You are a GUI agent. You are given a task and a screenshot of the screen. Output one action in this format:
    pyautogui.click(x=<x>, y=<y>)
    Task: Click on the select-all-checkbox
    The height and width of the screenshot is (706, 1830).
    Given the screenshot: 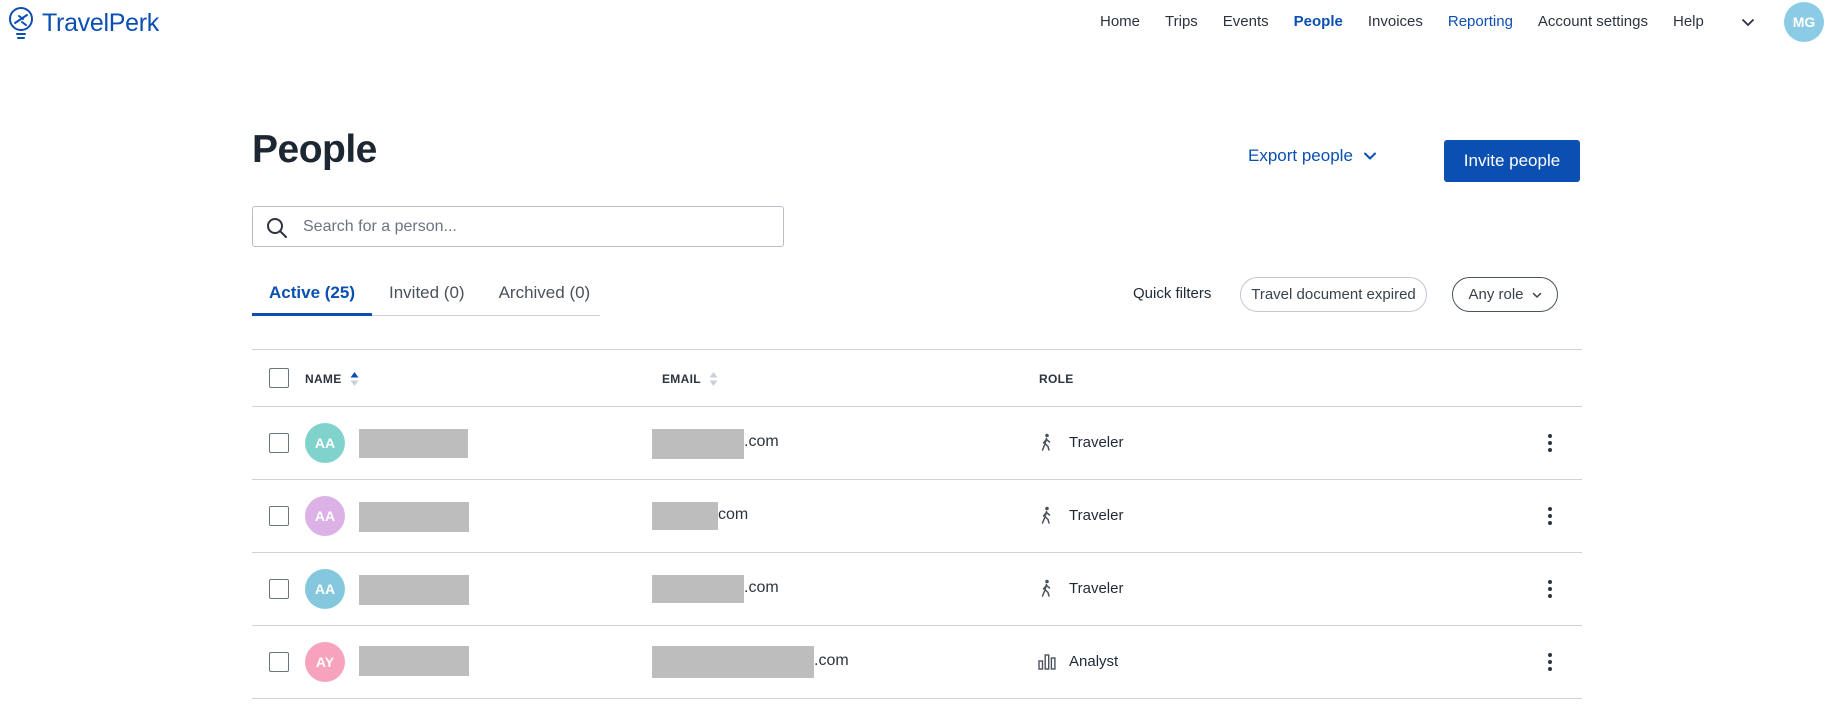 What is the action you would take?
    pyautogui.click(x=279, y=378)
    